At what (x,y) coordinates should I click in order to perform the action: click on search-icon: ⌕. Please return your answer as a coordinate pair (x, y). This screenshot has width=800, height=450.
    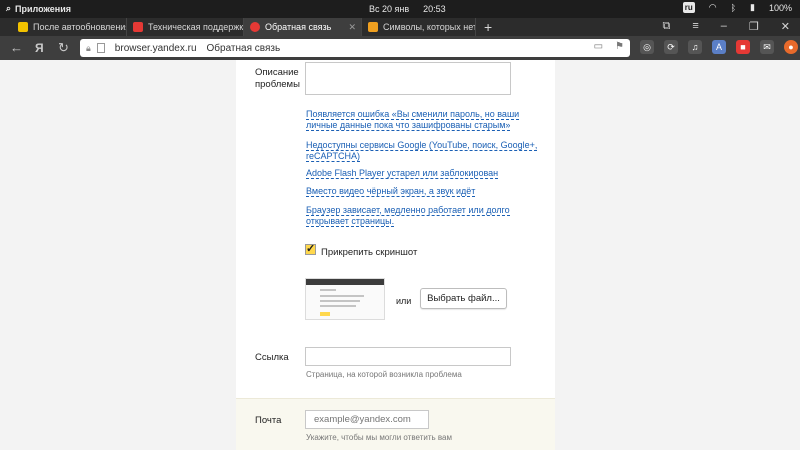
    Looking at the image, I should click on (9, 8).